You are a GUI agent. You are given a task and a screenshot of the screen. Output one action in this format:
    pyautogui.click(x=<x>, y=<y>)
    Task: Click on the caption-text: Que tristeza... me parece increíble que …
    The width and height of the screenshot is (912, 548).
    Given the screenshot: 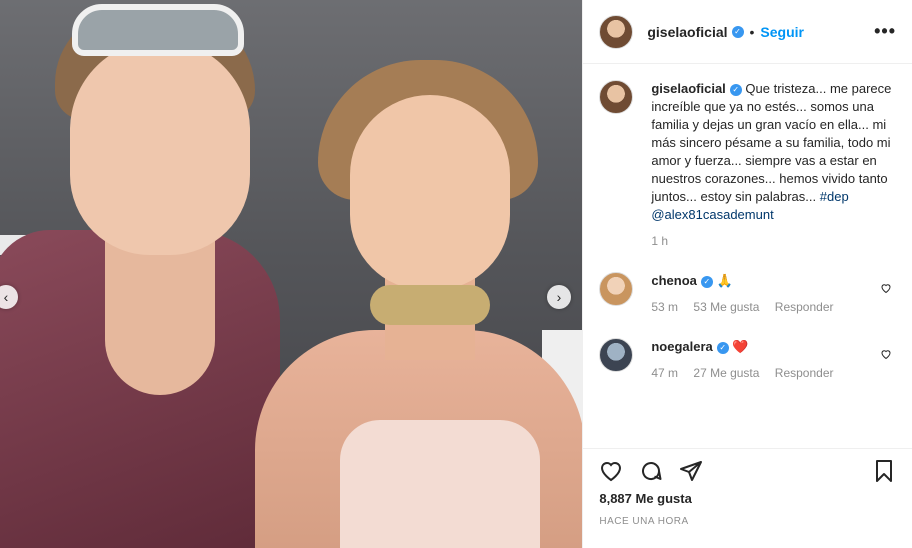 What is the action you would take?
    pyautogui.click(x=771, y=142)
    